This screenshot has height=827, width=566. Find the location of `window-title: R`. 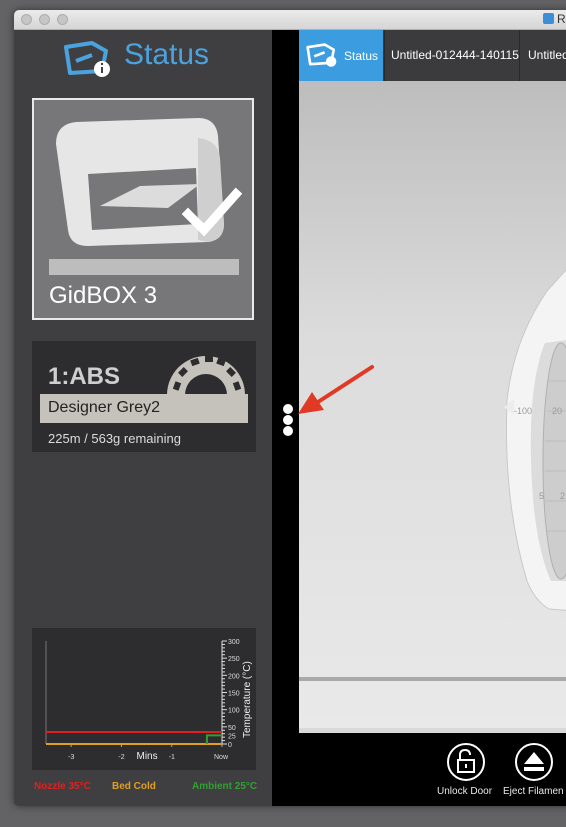

window-title: R is located at coordinates (561, 19).